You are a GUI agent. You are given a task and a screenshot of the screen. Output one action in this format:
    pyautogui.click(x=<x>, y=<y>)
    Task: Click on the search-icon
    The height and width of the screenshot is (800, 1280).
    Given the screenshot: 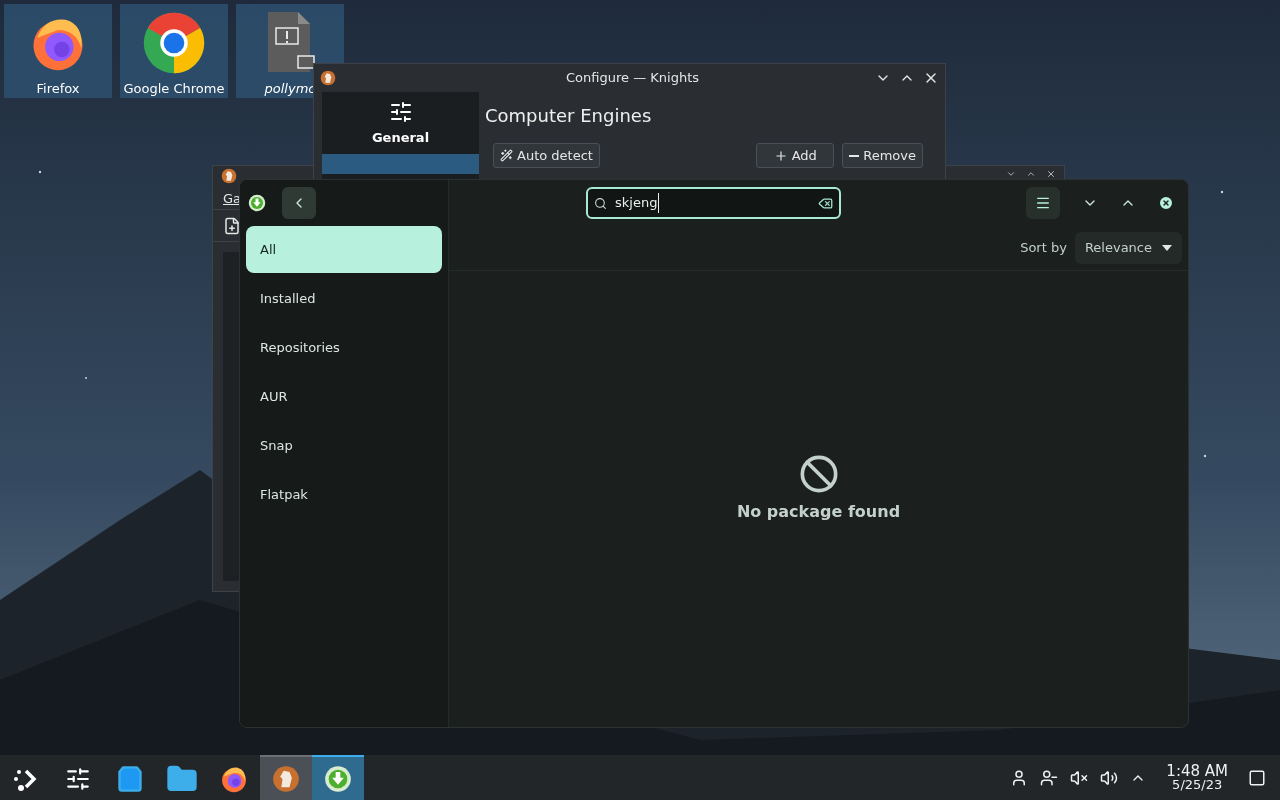 What is the action you would take?
    pyautogui.click(x=600, y=203)
    